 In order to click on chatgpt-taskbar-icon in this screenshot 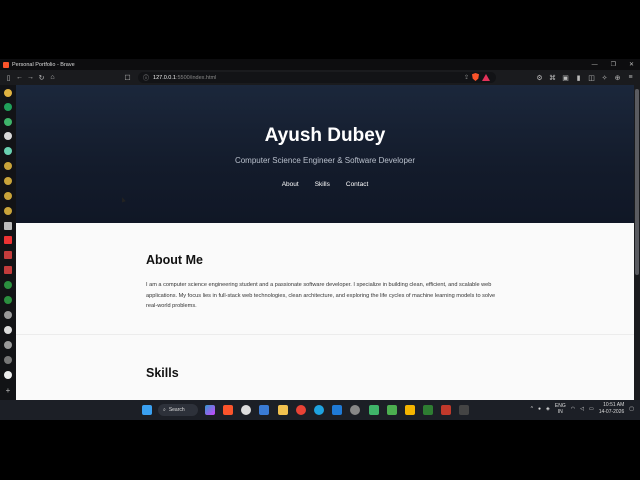, I will do `click(246, 410)`.